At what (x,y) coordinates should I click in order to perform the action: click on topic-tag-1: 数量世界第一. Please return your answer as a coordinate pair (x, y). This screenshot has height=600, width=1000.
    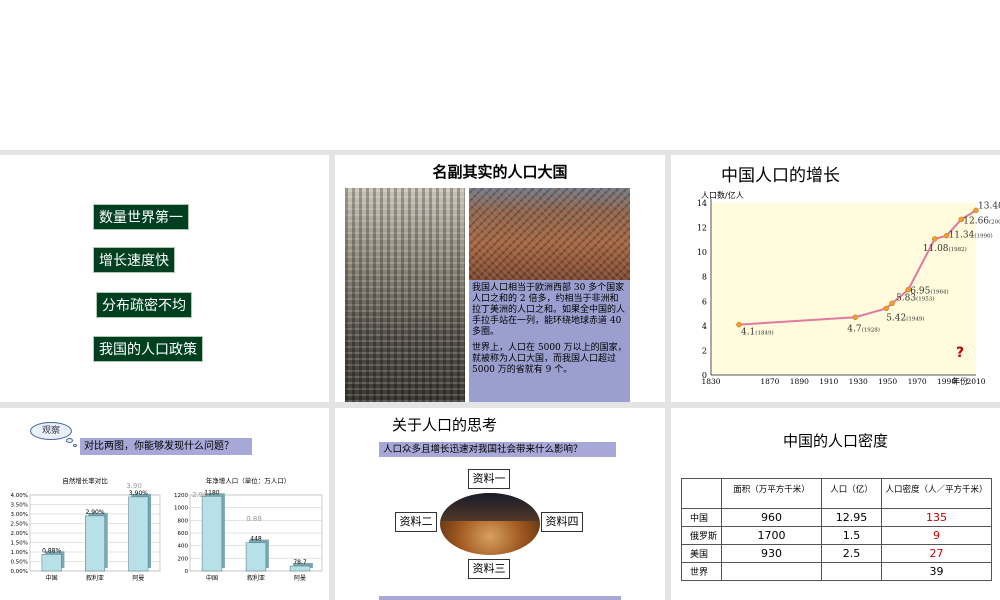
    Looking at the image, I should click on (141, 217).